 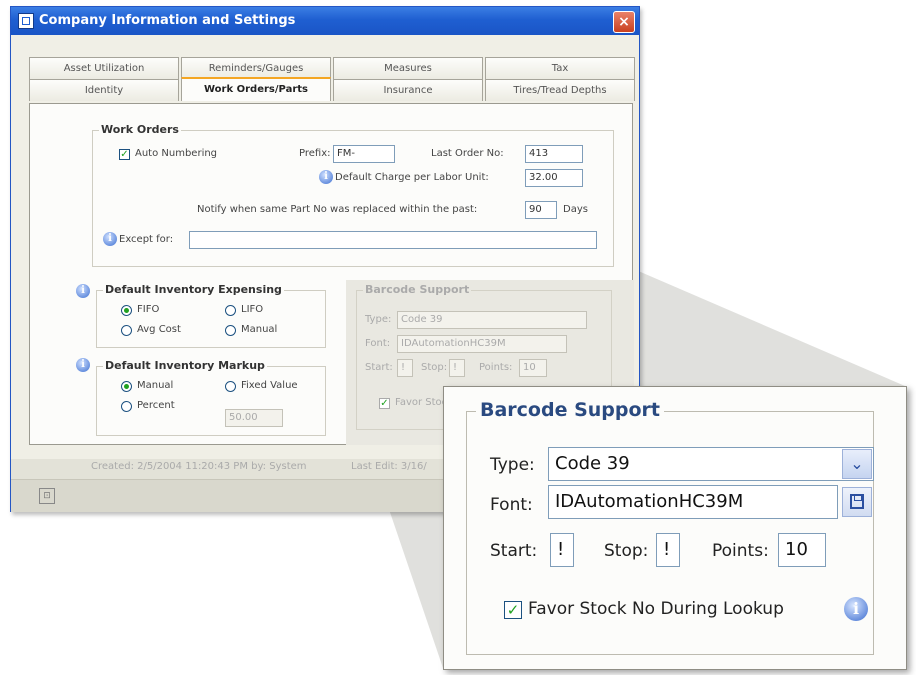 What do you see at coordinates (514, 551) in the screenshot?
I see `start-label: Start:` at bounding box center [514, 551].